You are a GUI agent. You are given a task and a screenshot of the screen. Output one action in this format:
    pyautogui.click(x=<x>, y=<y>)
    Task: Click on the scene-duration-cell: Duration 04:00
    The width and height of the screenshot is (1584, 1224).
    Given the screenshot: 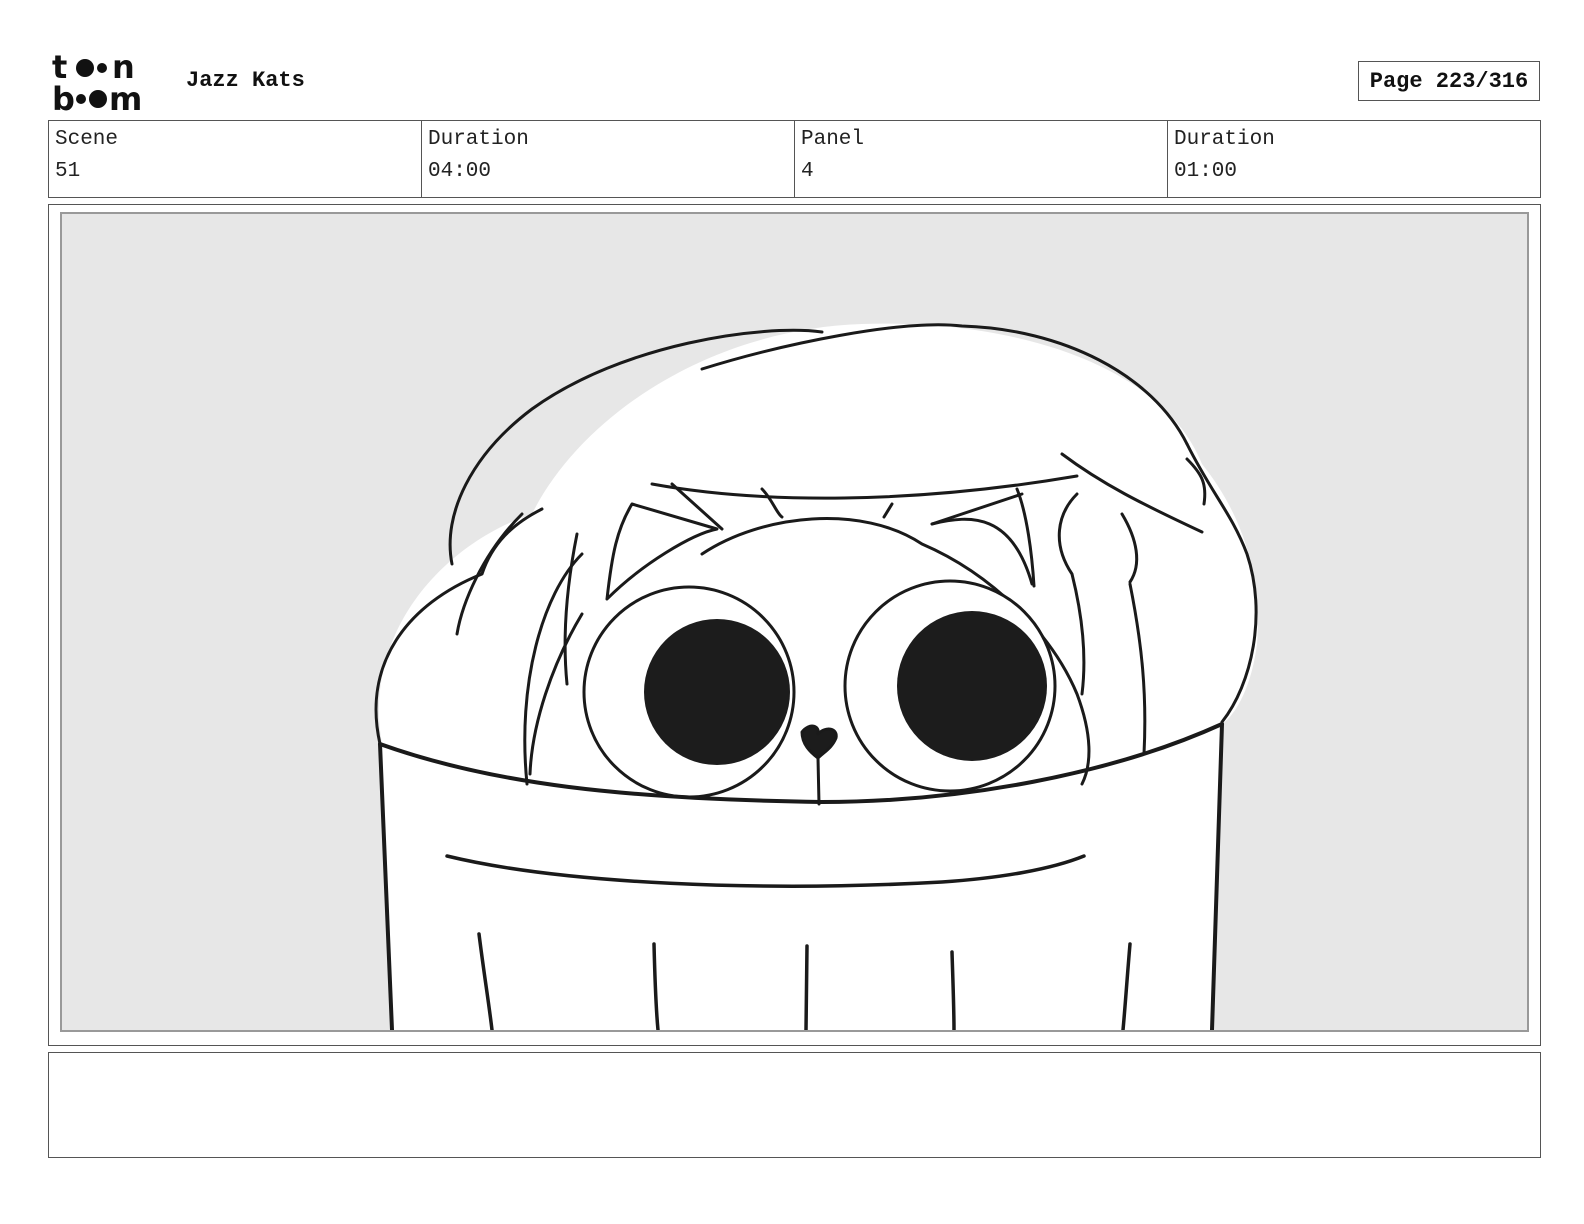 What is the action you would take?
    pyautogui.click(x=608, y=159)
    